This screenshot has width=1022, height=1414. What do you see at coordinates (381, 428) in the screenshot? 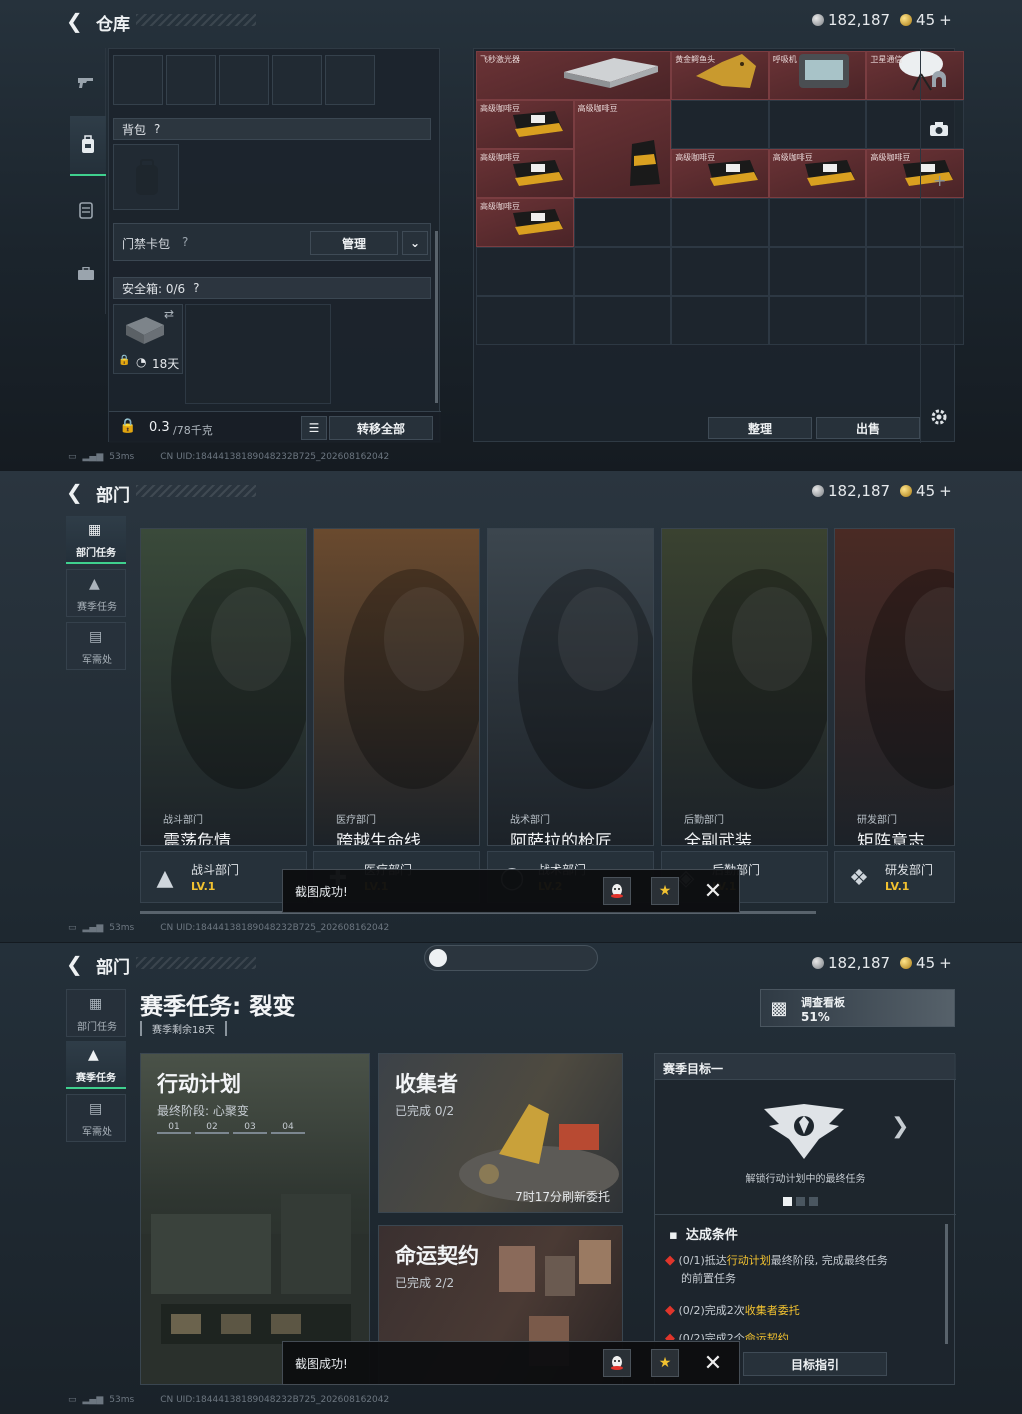
I see `transfer-all-button: 转移全部` at bounding box center [381, 428].